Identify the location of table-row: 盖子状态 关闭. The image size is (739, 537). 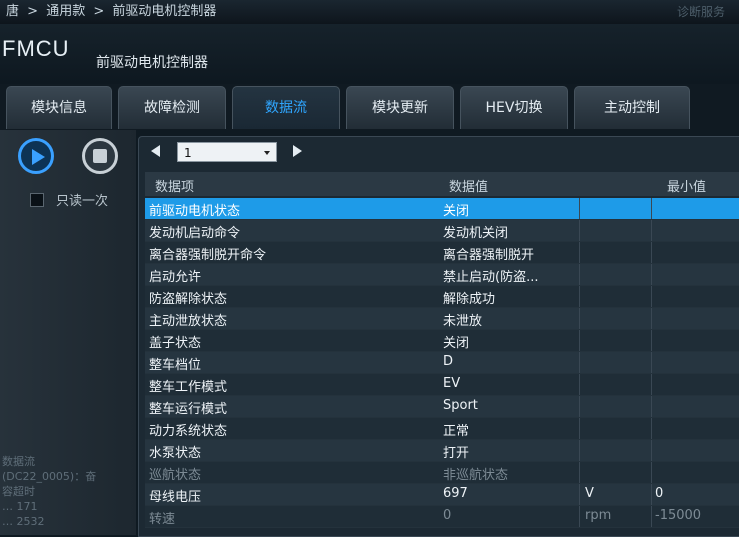
(442, 341).